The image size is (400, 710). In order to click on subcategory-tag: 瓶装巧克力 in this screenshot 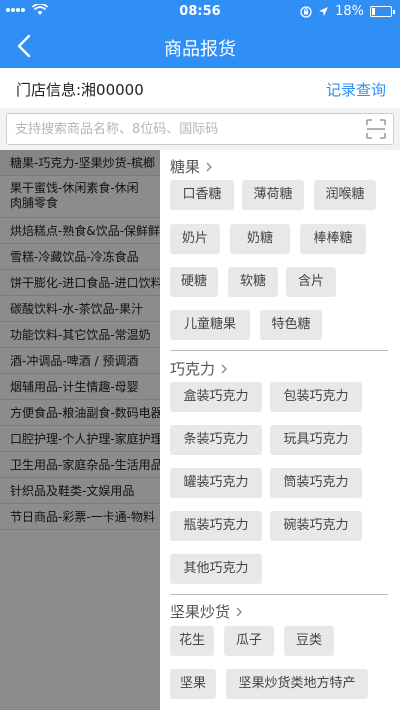, I will do `click(216, 526)`.